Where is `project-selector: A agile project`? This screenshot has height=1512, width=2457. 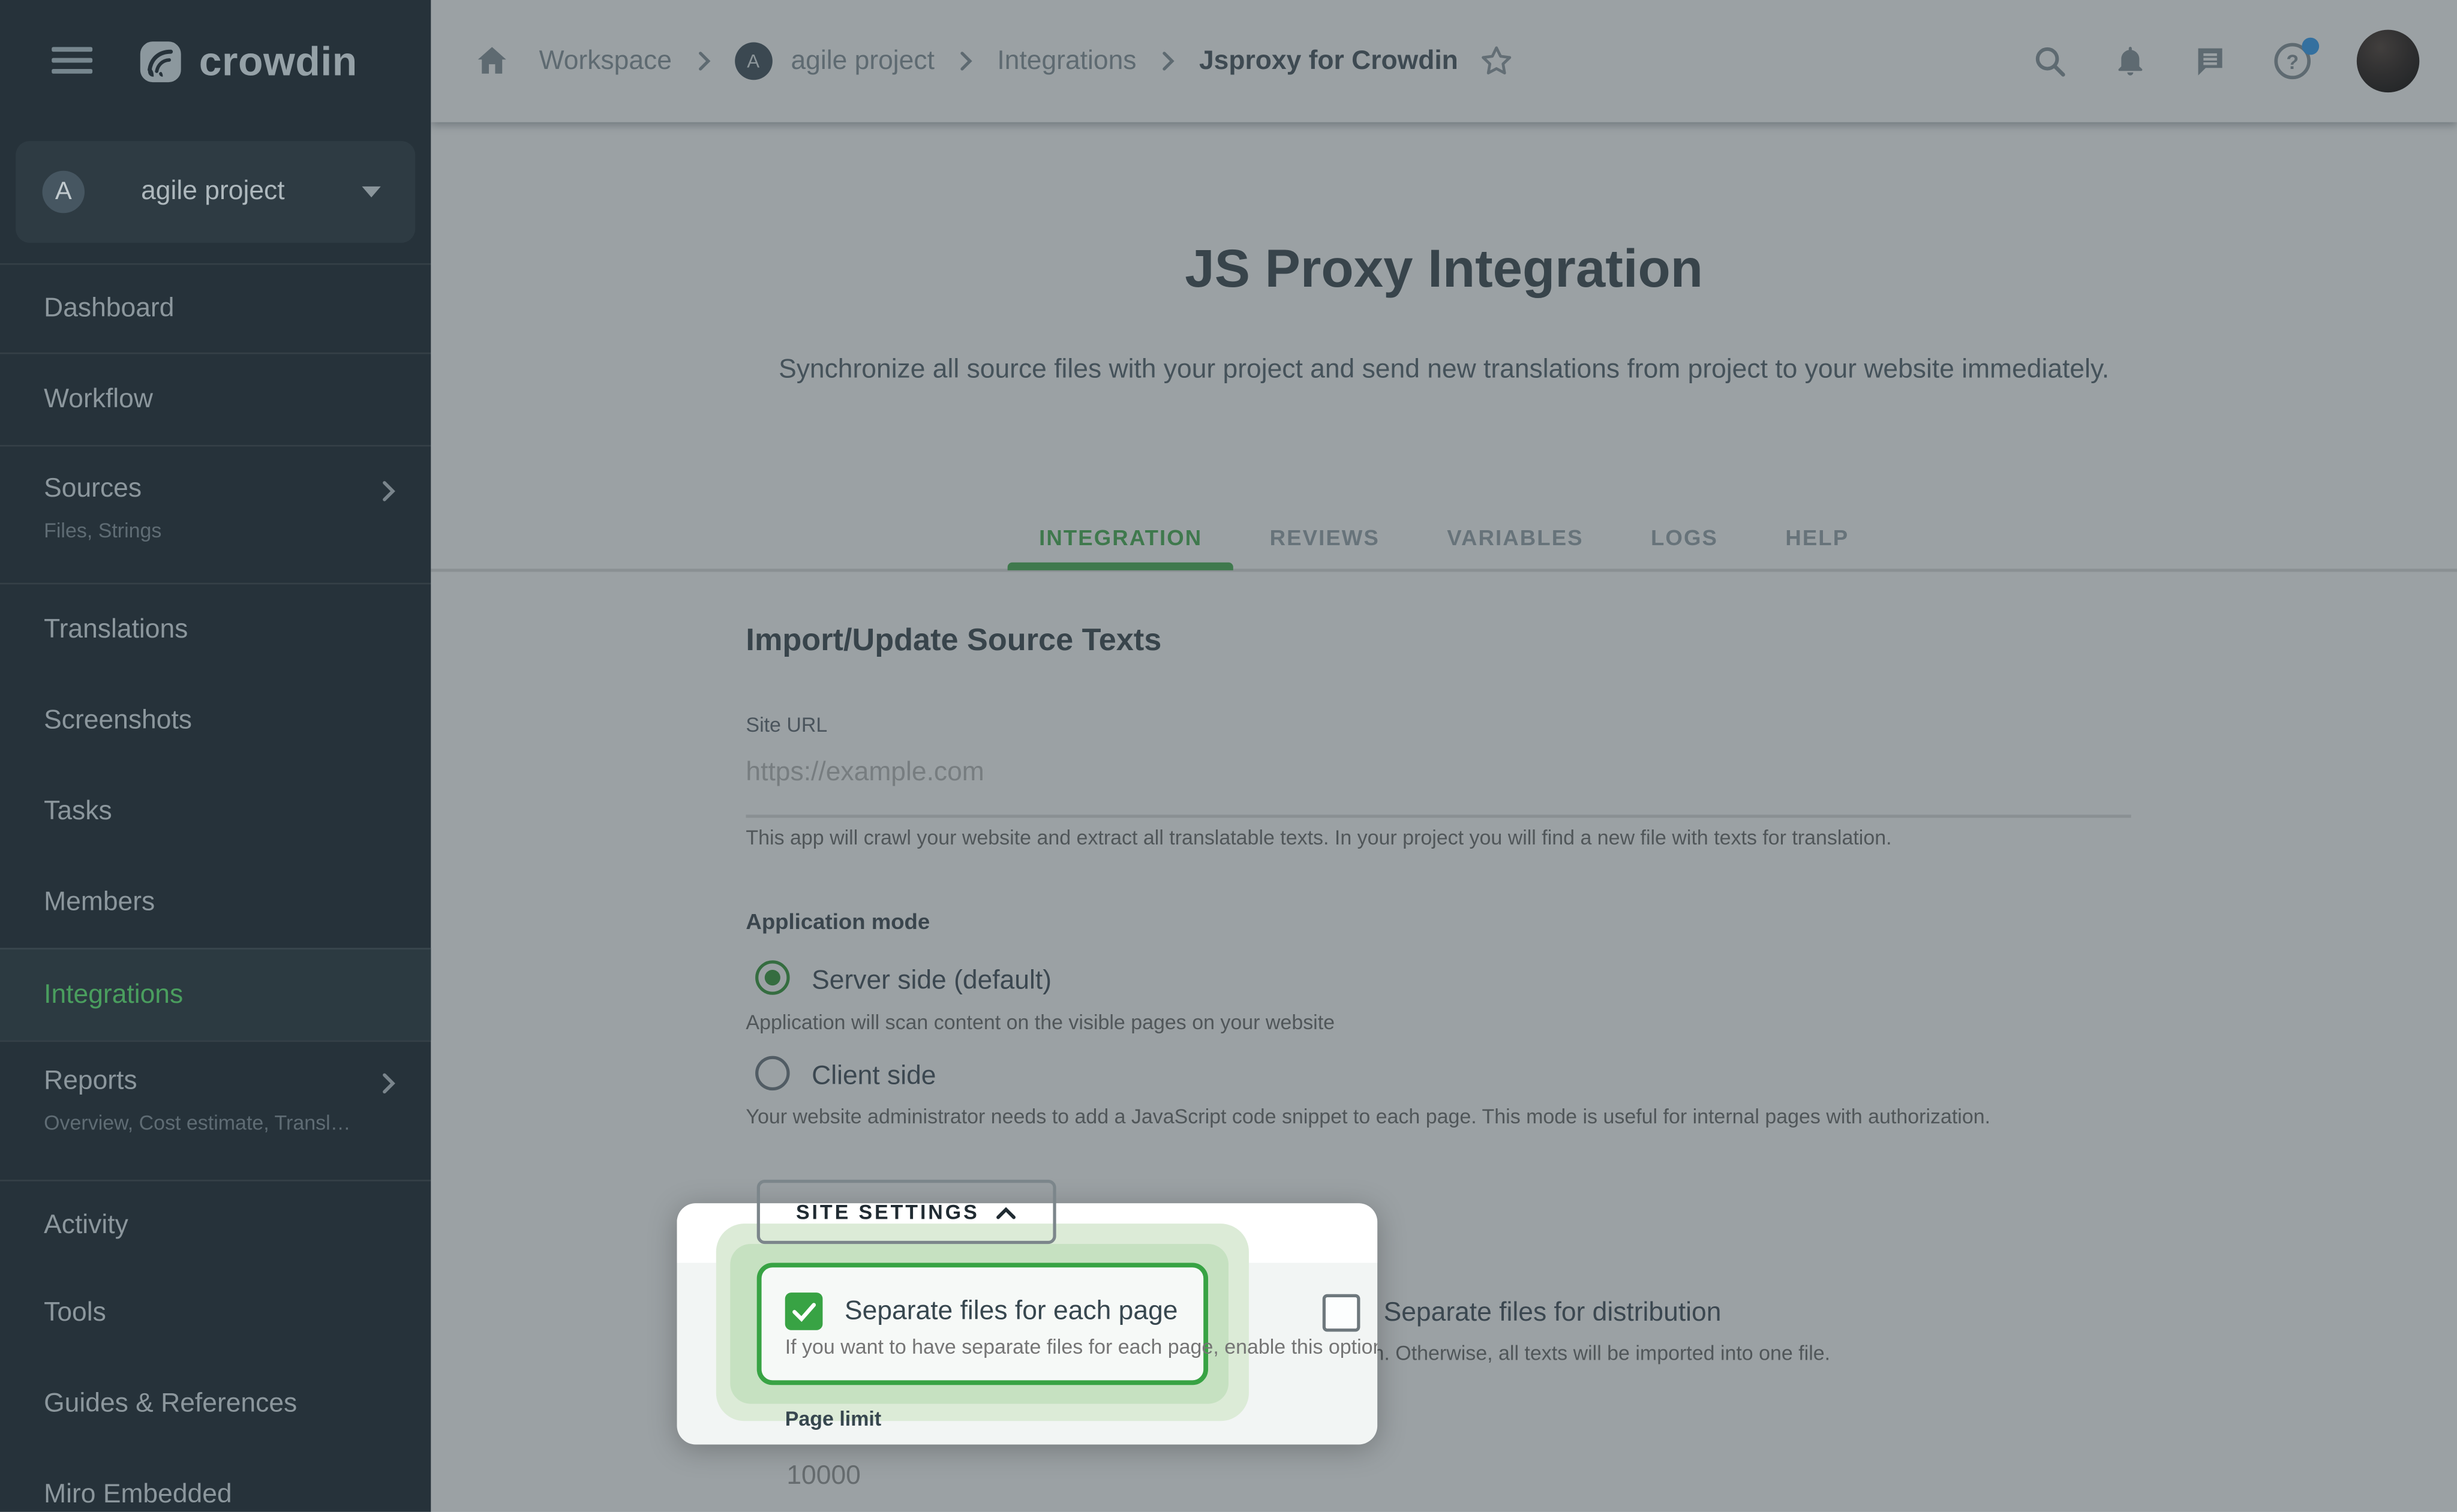
project-selector: A agile project is located at coordinates (216, 192).